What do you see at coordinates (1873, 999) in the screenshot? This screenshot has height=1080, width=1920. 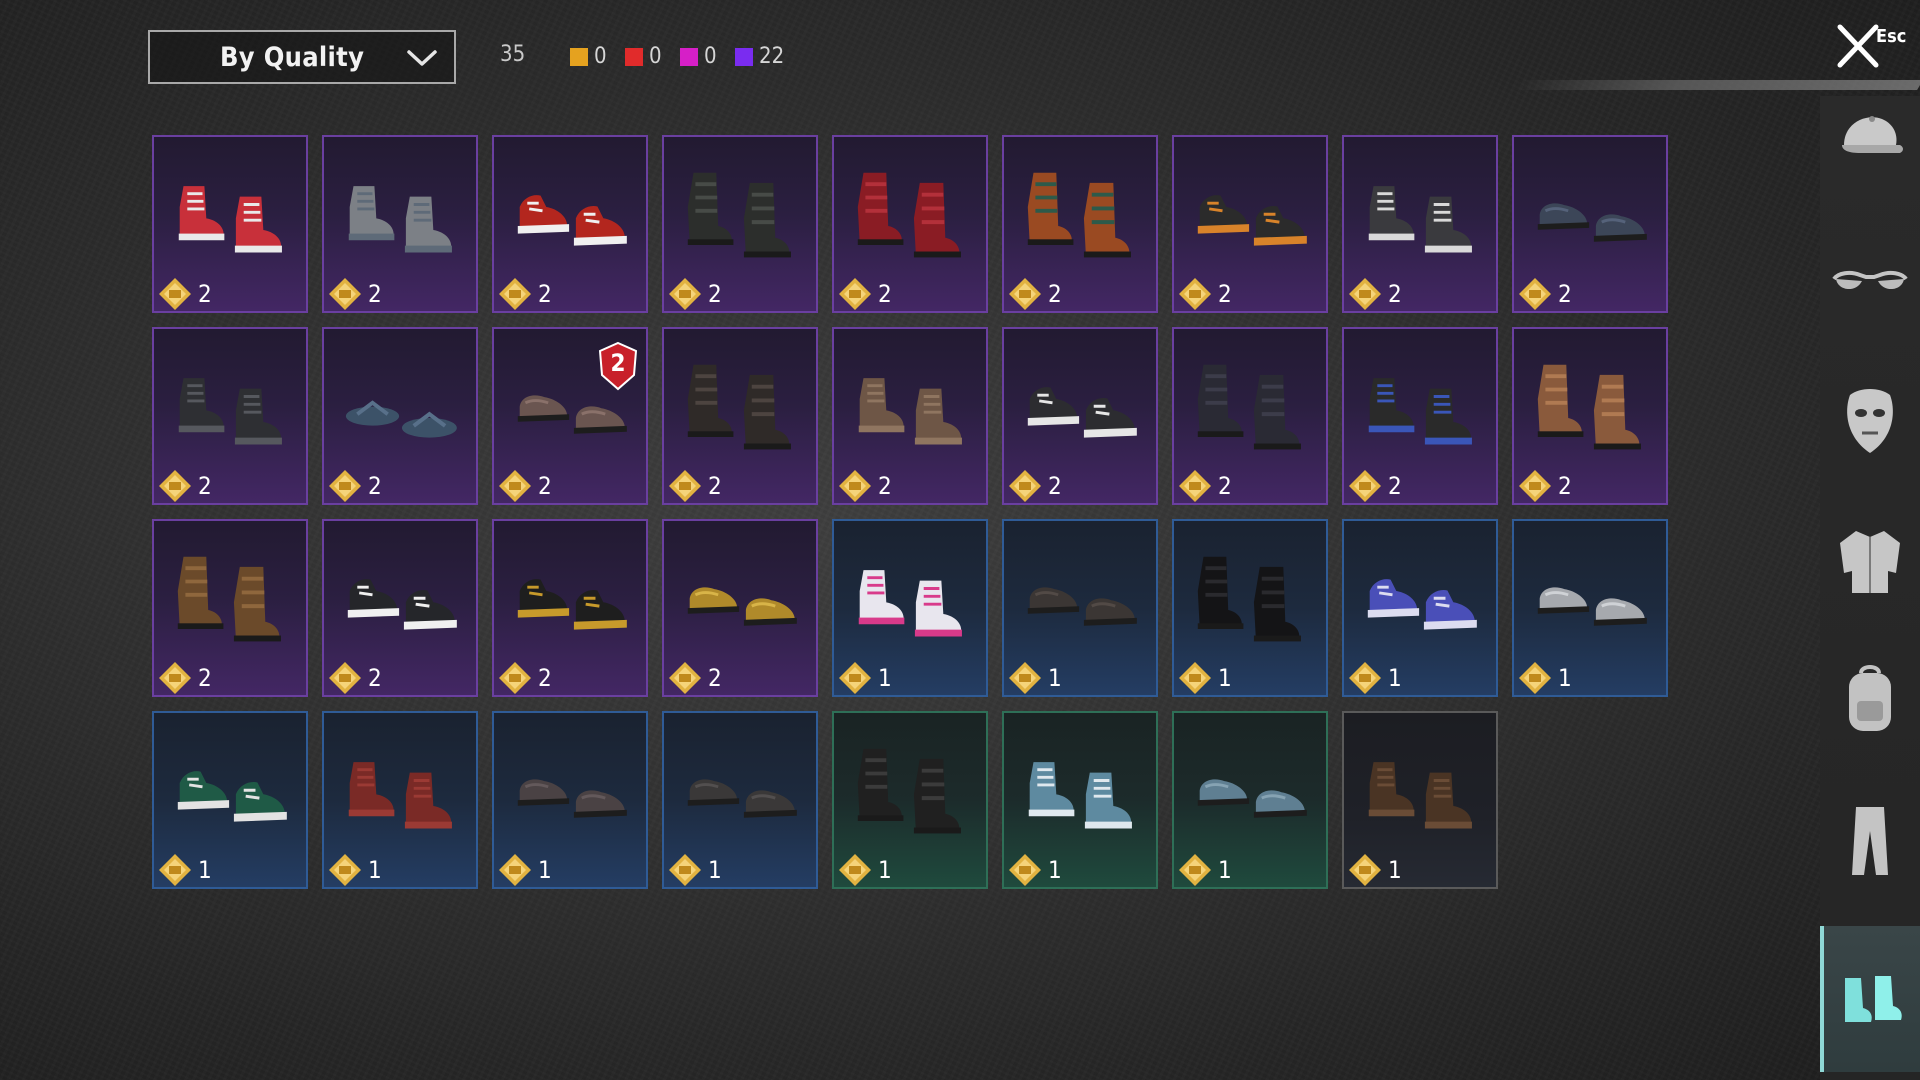 I see `shoes-icon` at bounding box center [1873, 999].